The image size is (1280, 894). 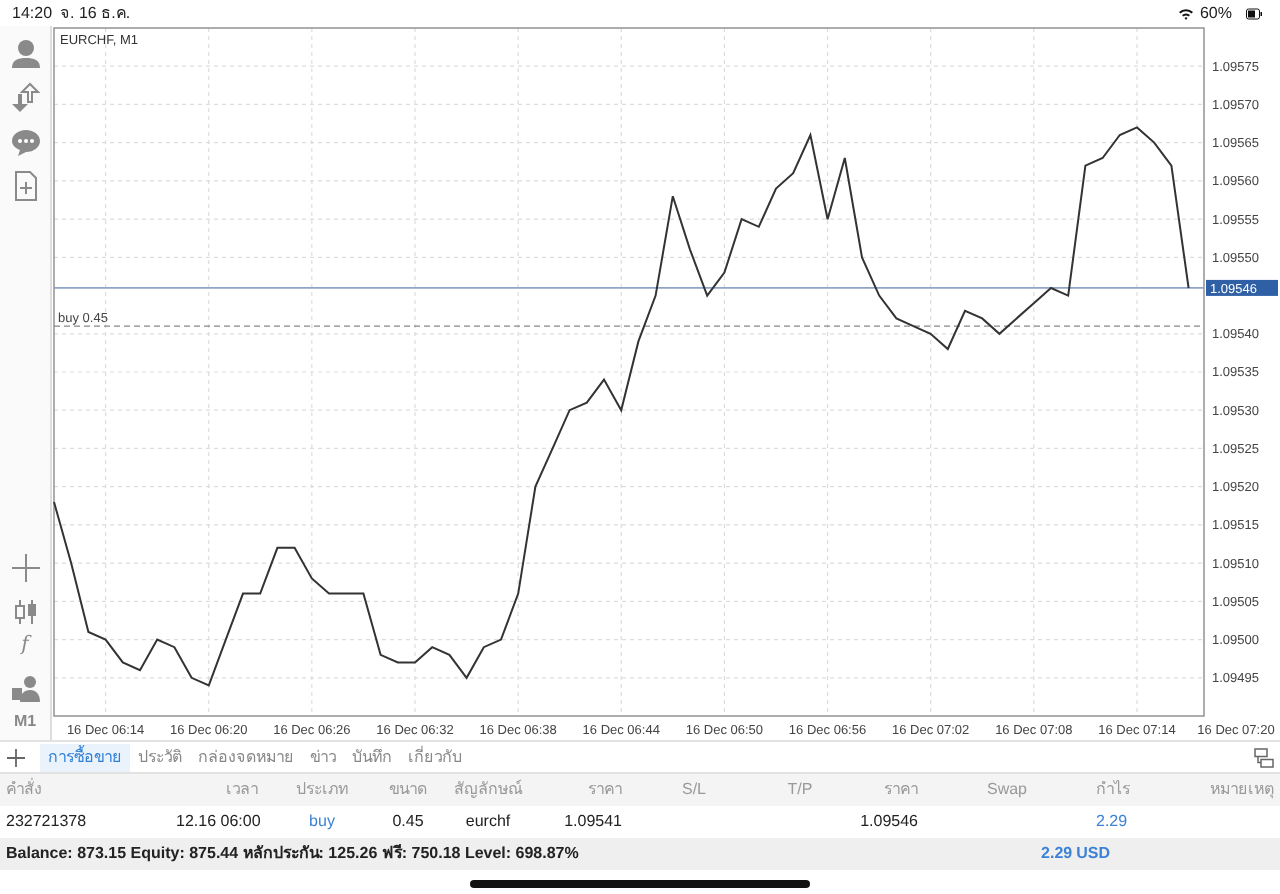 What do you see at coordinates (800, 790) in the screenshot?
I see `column-header: T/P` at bounding box center [800, 790].